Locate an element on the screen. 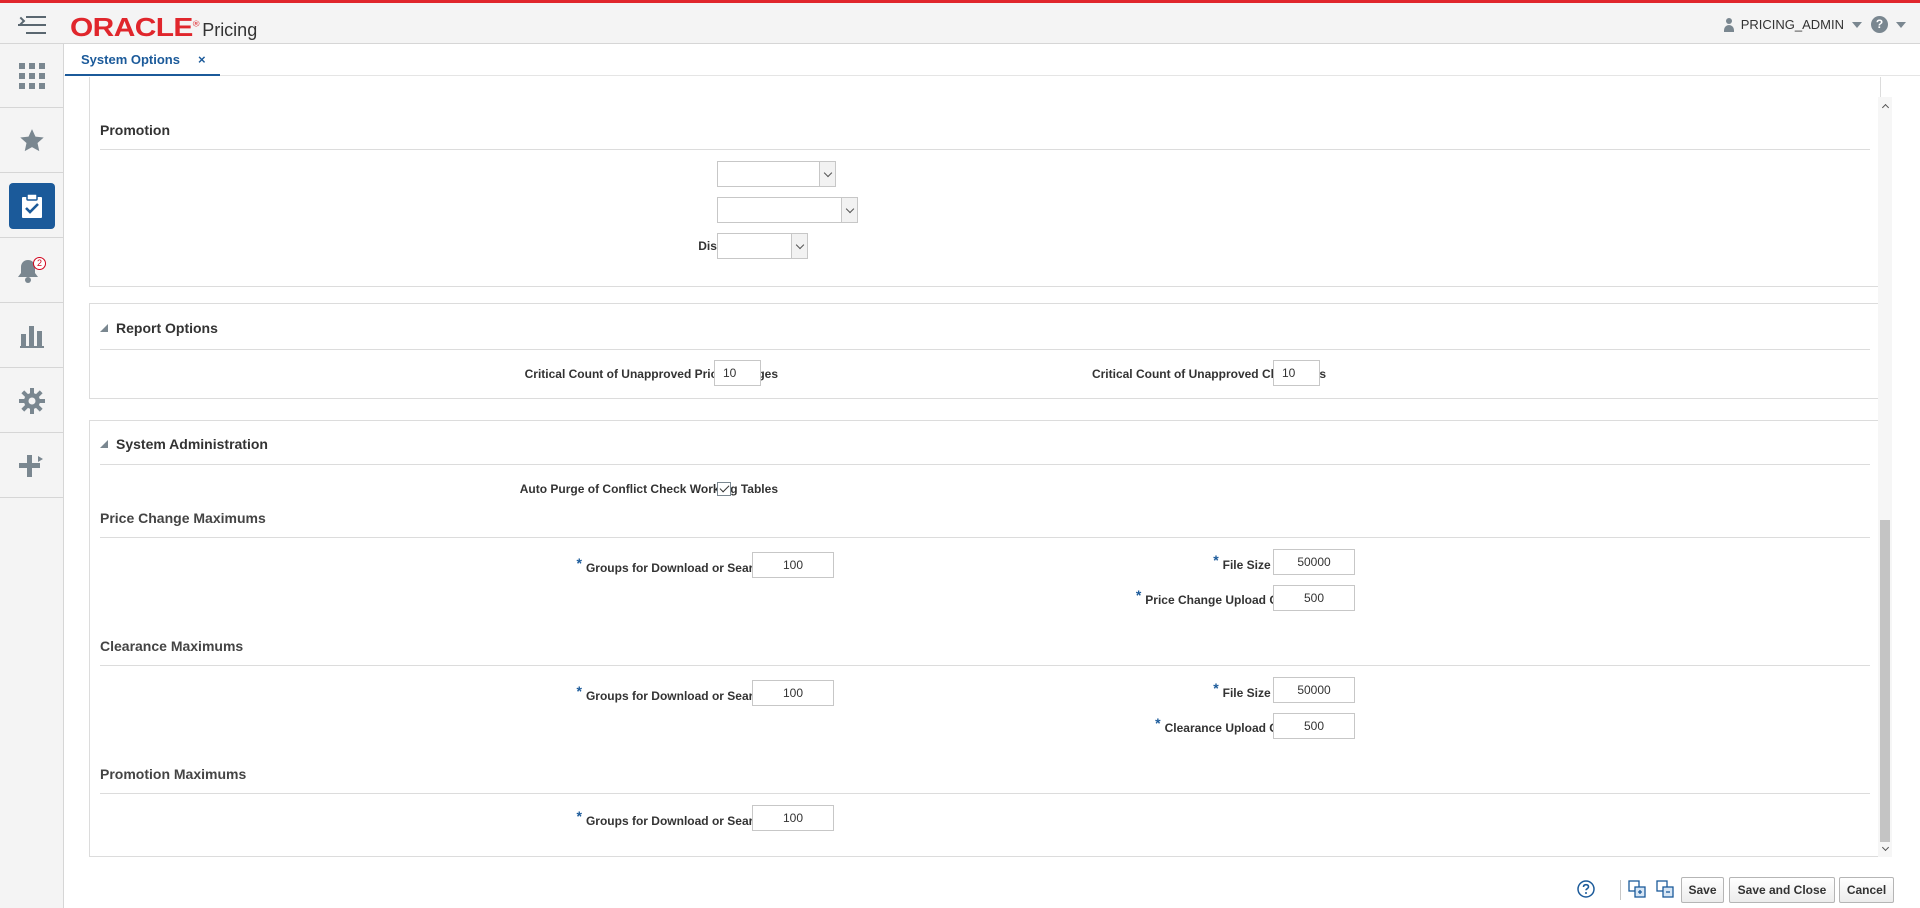 The image size is (1920, 908). user-menu: PRICING_ADMIN is located at coordinates (1792, 24).